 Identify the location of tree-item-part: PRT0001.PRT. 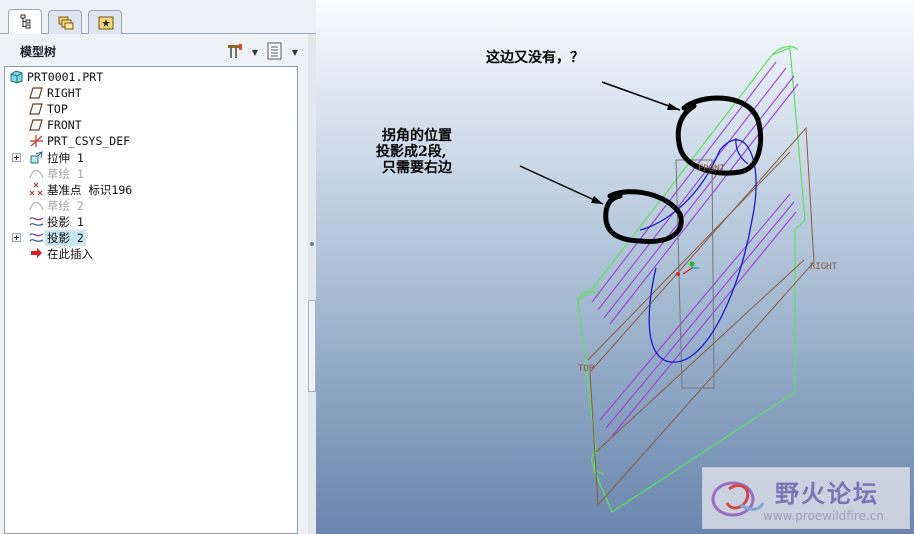
(151, 77).